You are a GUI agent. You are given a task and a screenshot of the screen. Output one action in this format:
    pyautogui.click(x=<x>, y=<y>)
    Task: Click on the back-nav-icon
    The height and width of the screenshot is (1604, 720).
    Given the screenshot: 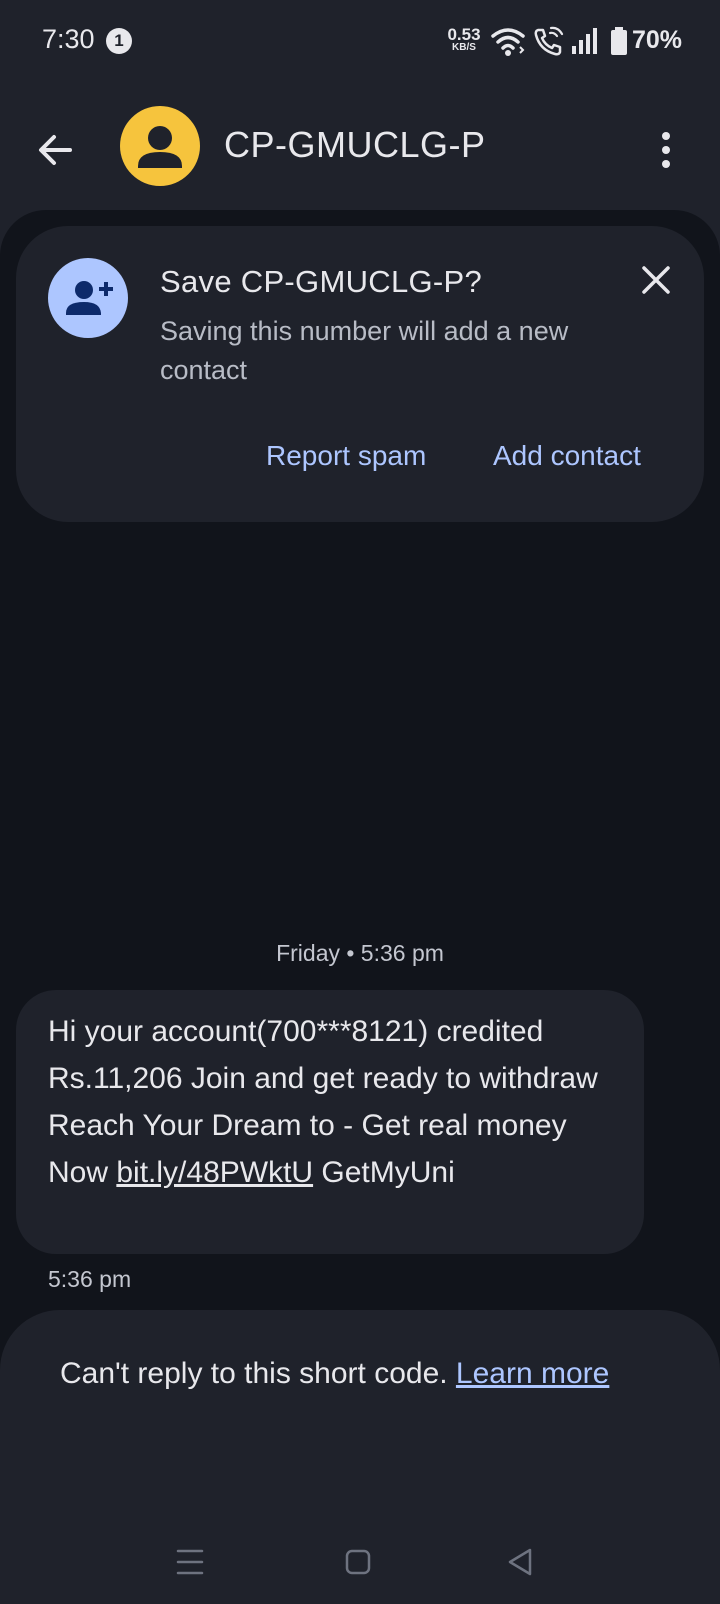 What is the action you would take?
    pyautogui.click(x=520, y=1562)
    